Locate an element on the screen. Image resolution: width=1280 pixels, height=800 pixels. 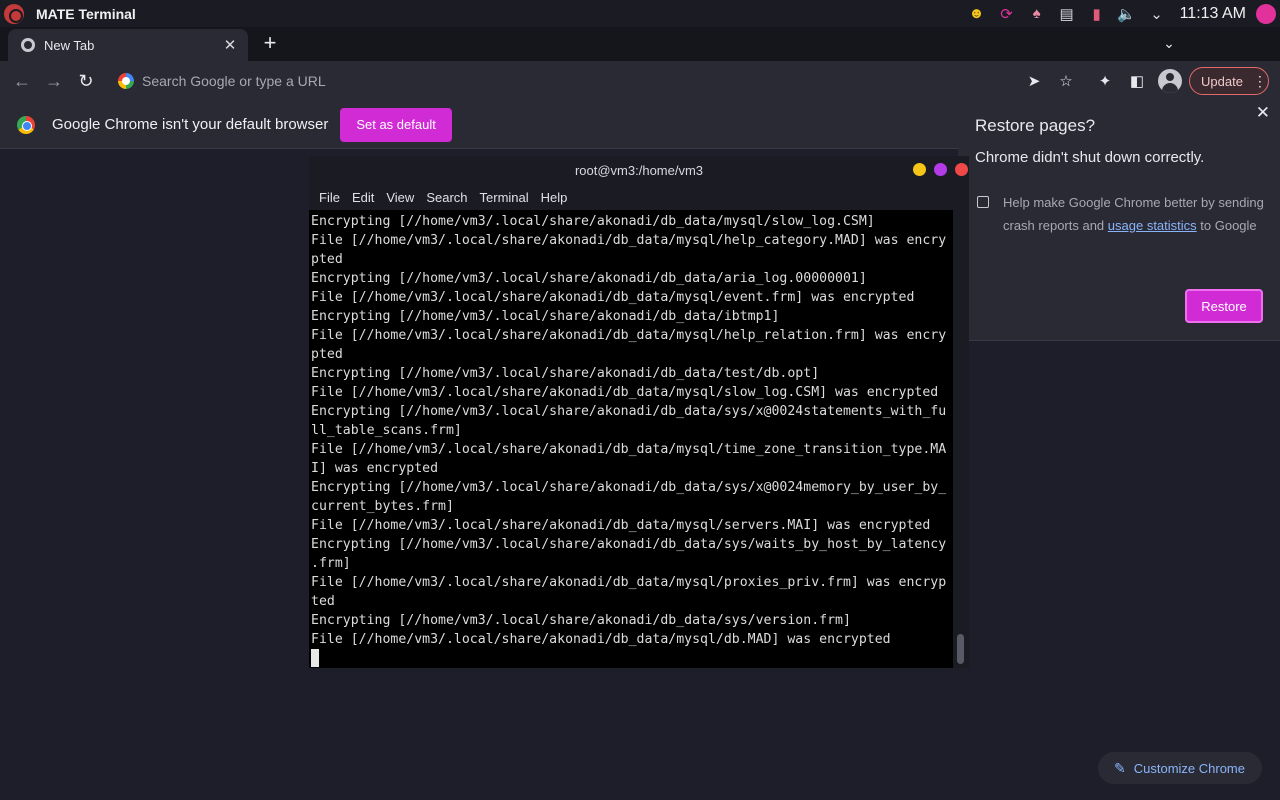
help-text-post: to Google is located at coordinates (1226, 225).